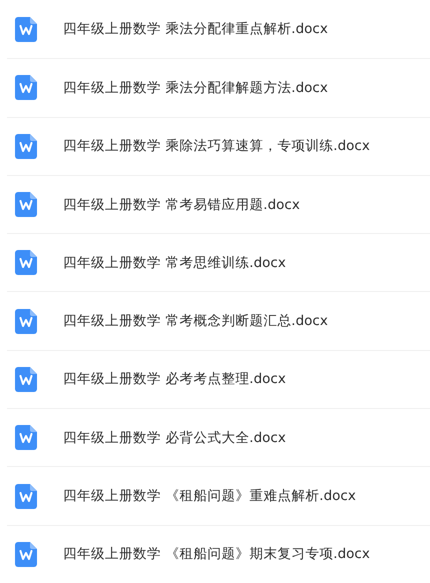 The image size is (430, 583). What do you see at coordinates (216, 146) in the screenshot?
I see `file-name: 四年级上册数学 乘除法巧算速算，专项训练.docx` at bounding box center [216, 146].